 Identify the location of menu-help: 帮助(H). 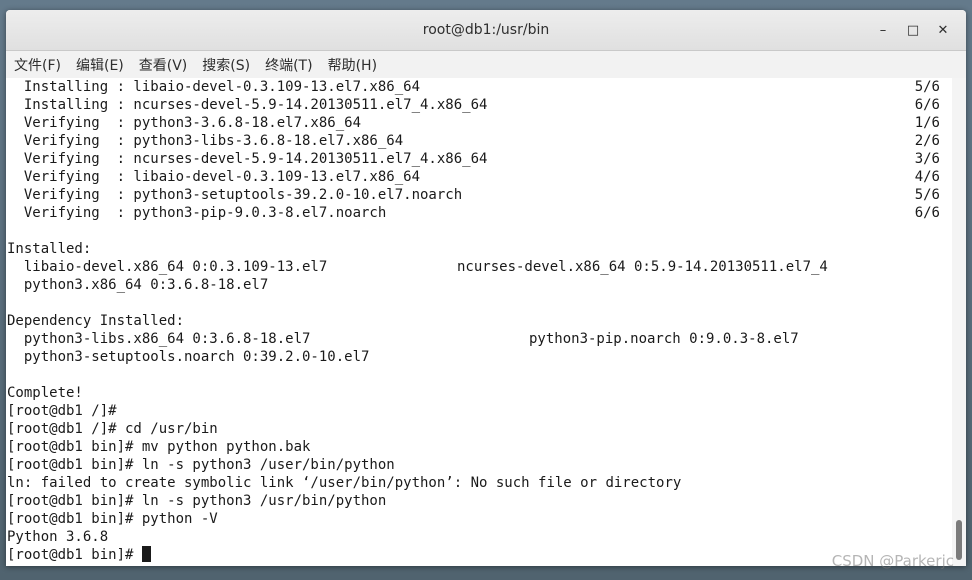
(352, 65).